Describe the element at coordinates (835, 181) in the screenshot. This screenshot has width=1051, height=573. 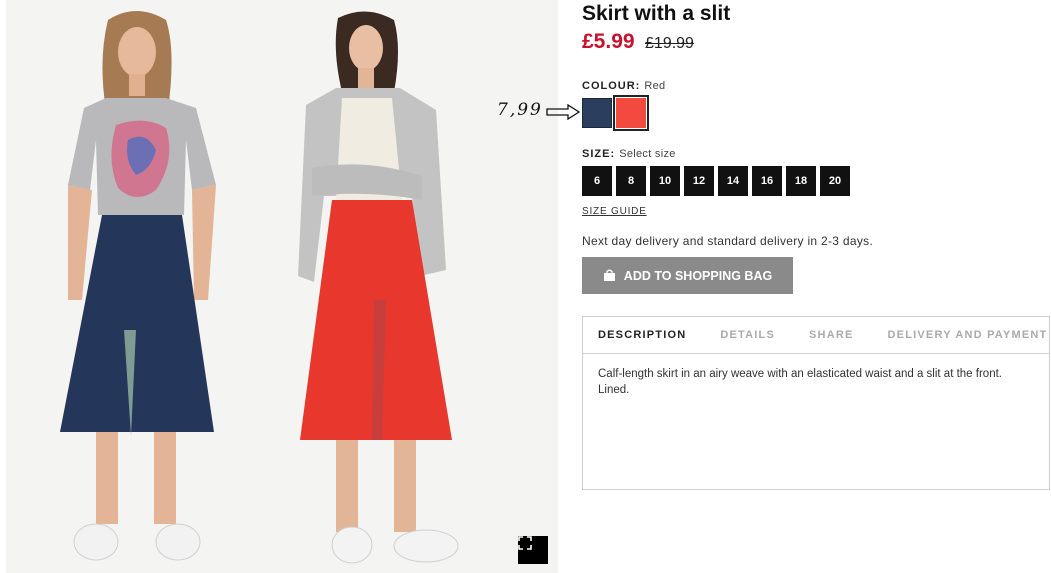
I see `size-option-20: 20` at that location.